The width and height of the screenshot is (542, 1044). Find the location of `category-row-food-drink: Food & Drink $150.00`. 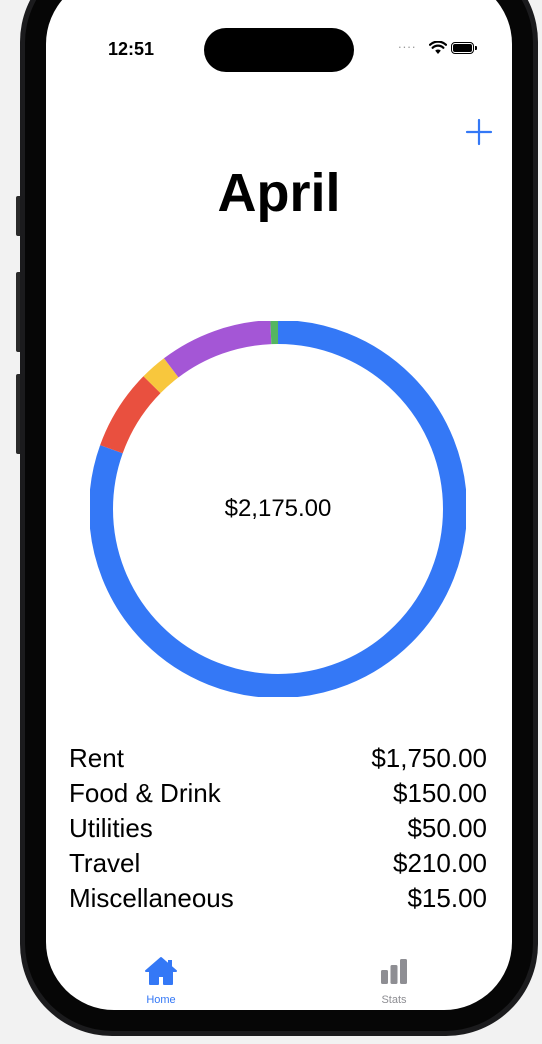

category-row-food-drink: Food & Drink $150.00 is located at coordinates (278, 793).